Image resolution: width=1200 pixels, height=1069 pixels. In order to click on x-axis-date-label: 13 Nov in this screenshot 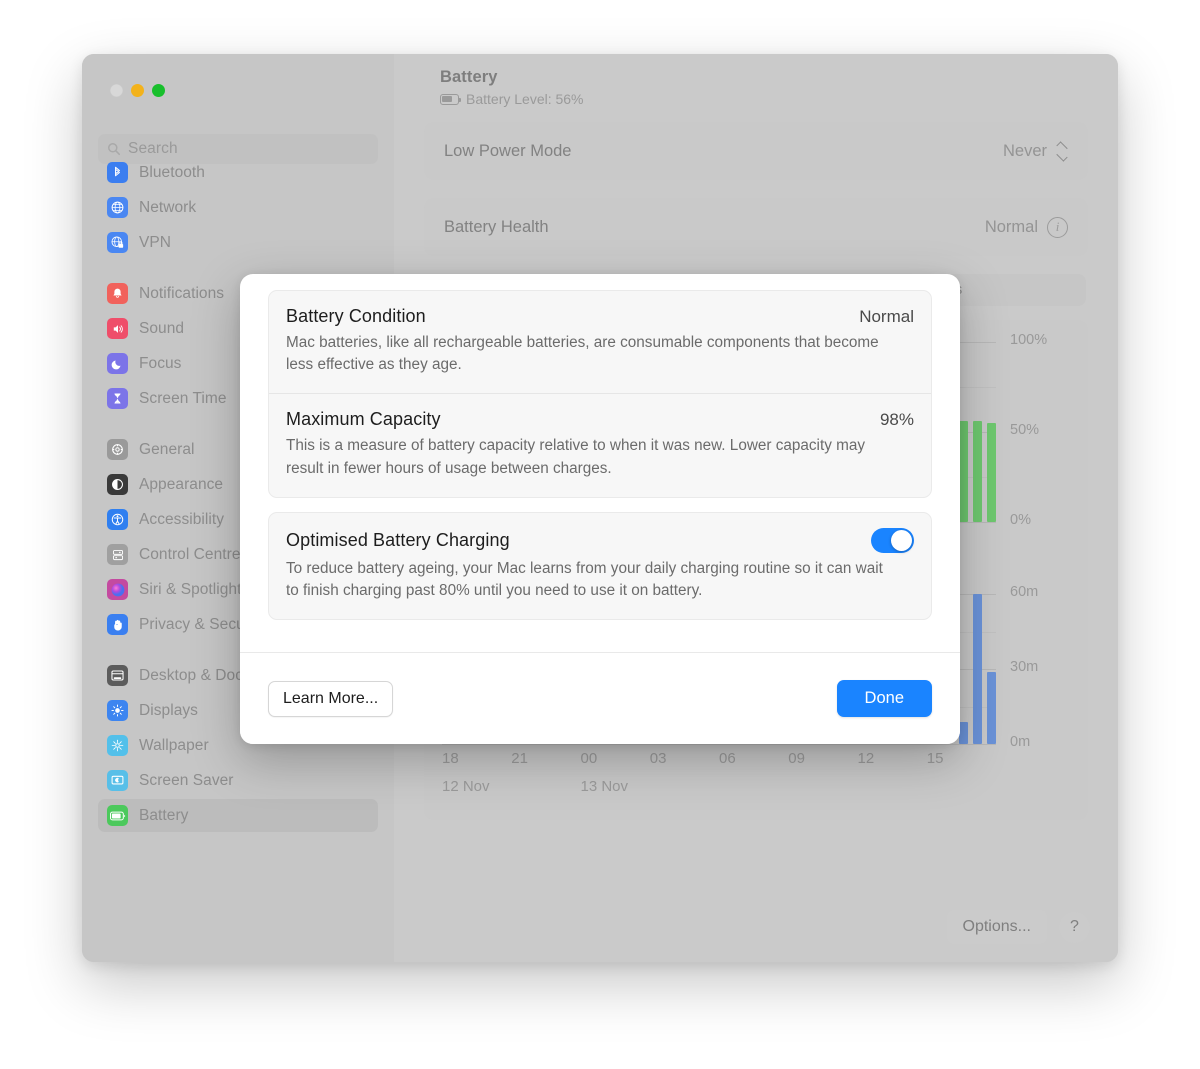, I will do `click(604, 786)`.